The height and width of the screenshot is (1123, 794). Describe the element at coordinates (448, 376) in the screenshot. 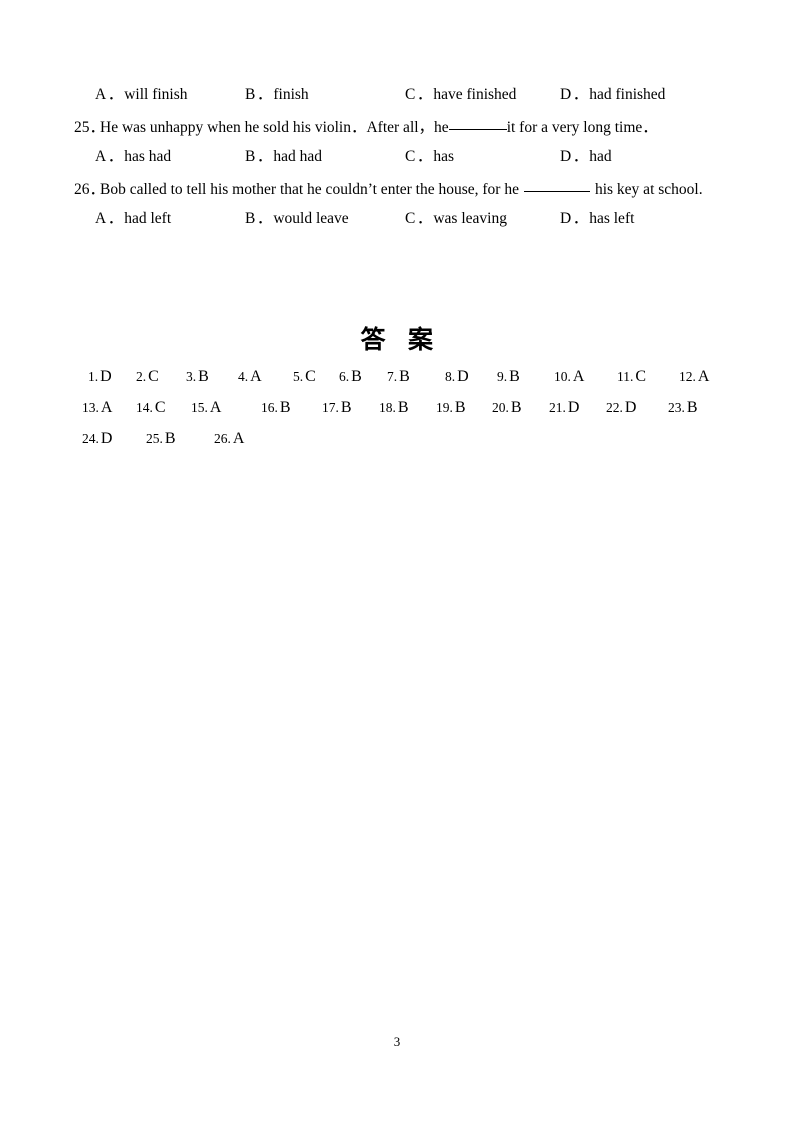

I see `answer-item-number: 8` at that location.